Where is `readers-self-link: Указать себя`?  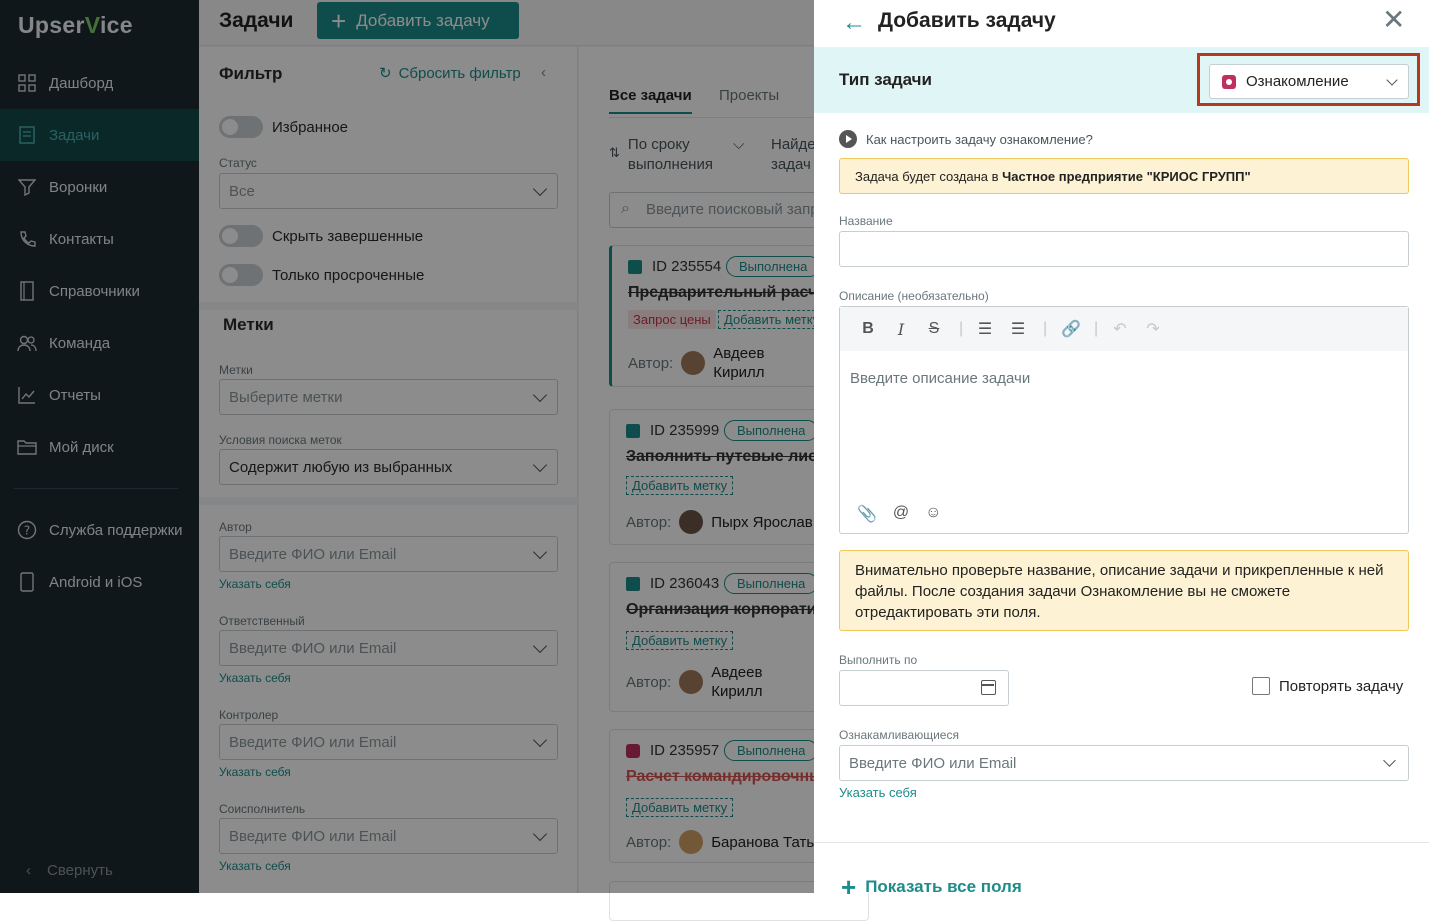
readers-self-link: Указать себя is located at coordinates (878, 792).